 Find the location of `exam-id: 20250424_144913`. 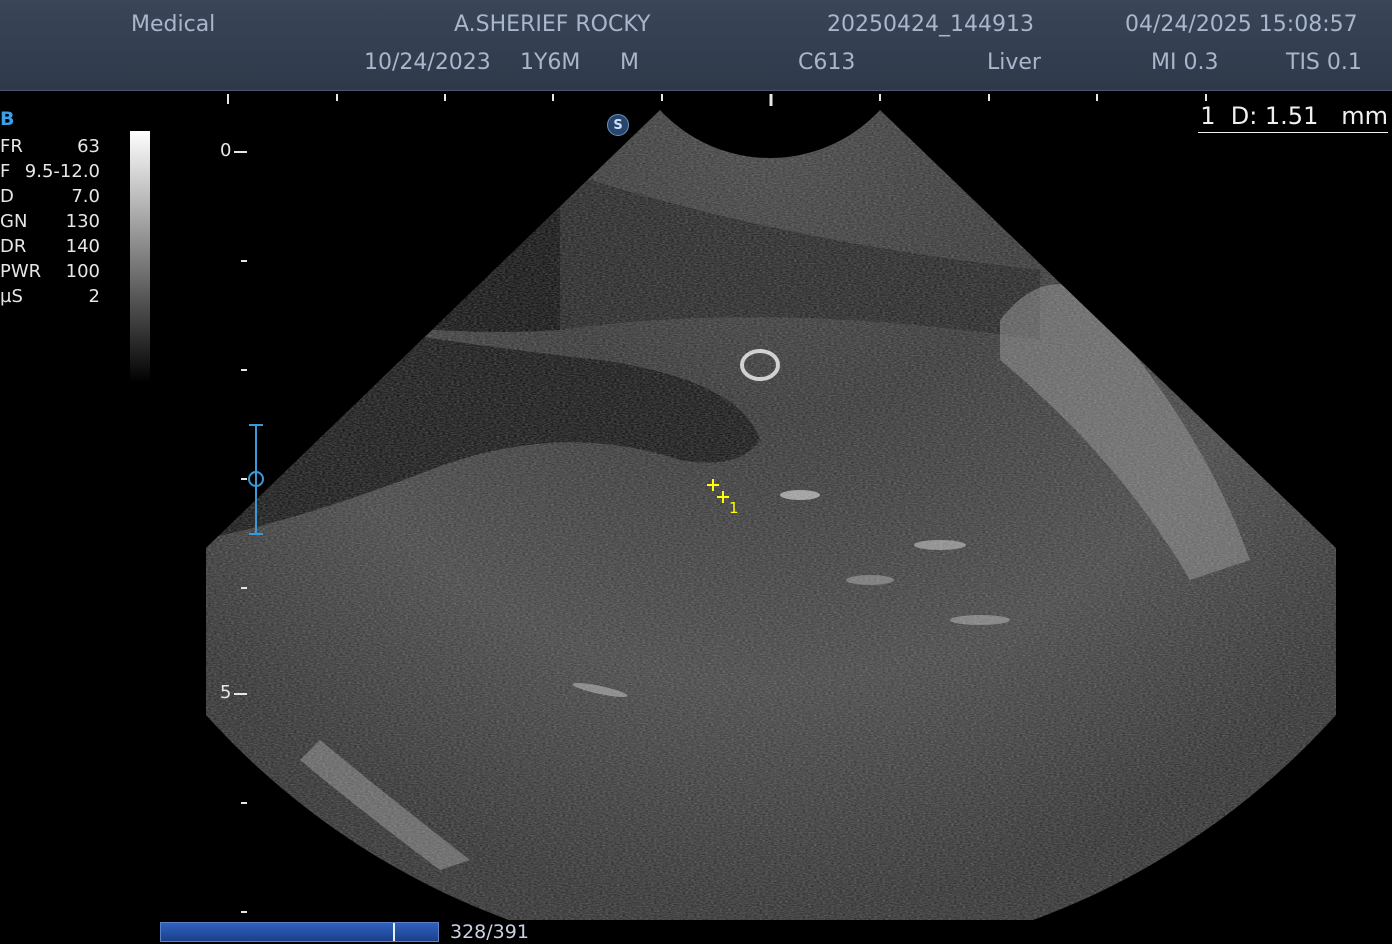

exam-id: 20250424_144913 is located at coordinates (930, 24).